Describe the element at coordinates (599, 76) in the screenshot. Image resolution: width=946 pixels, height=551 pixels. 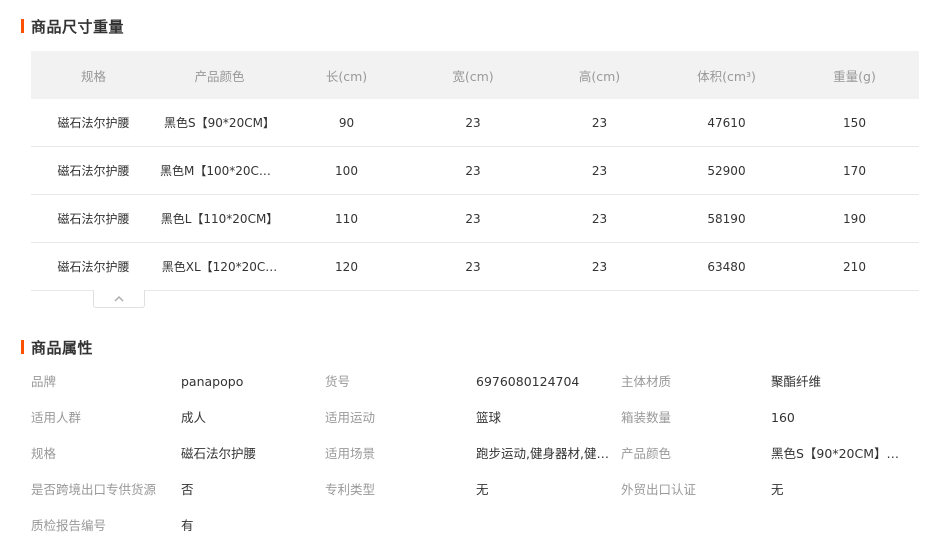
I see `header-cell-height: 高(cm)` at that location.